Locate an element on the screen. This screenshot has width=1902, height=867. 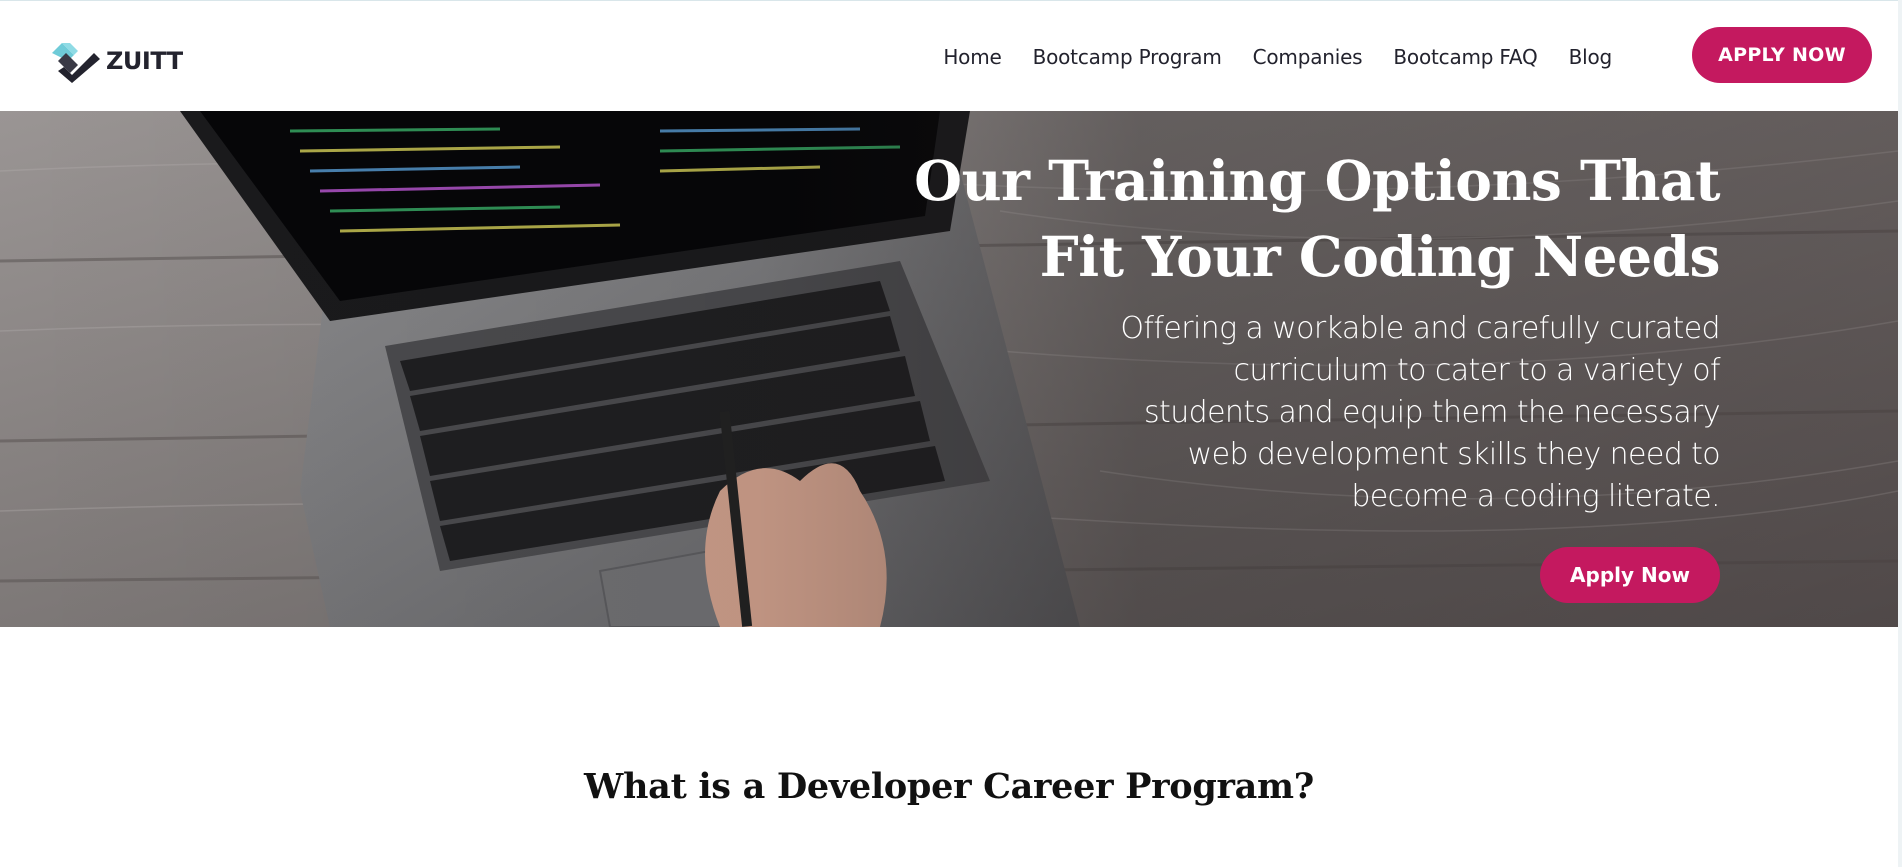
zuitt-logo-icon is located at coordinates (76, 63).